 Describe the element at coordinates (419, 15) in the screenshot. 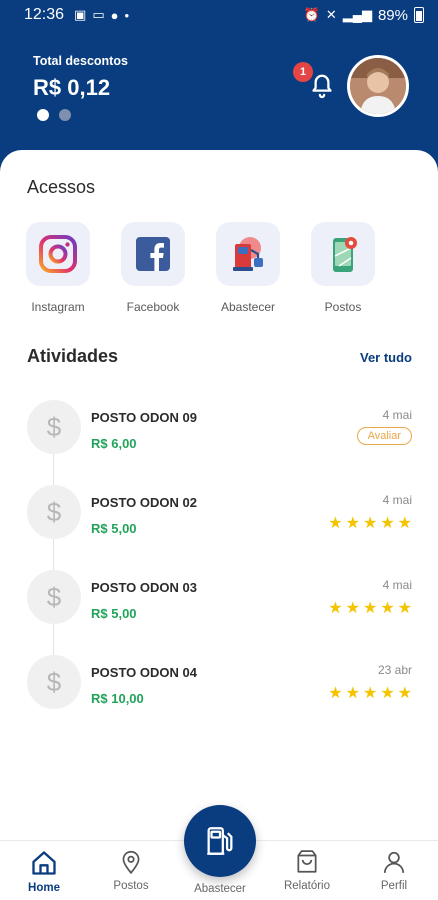

I see `battery-icon` at that location.